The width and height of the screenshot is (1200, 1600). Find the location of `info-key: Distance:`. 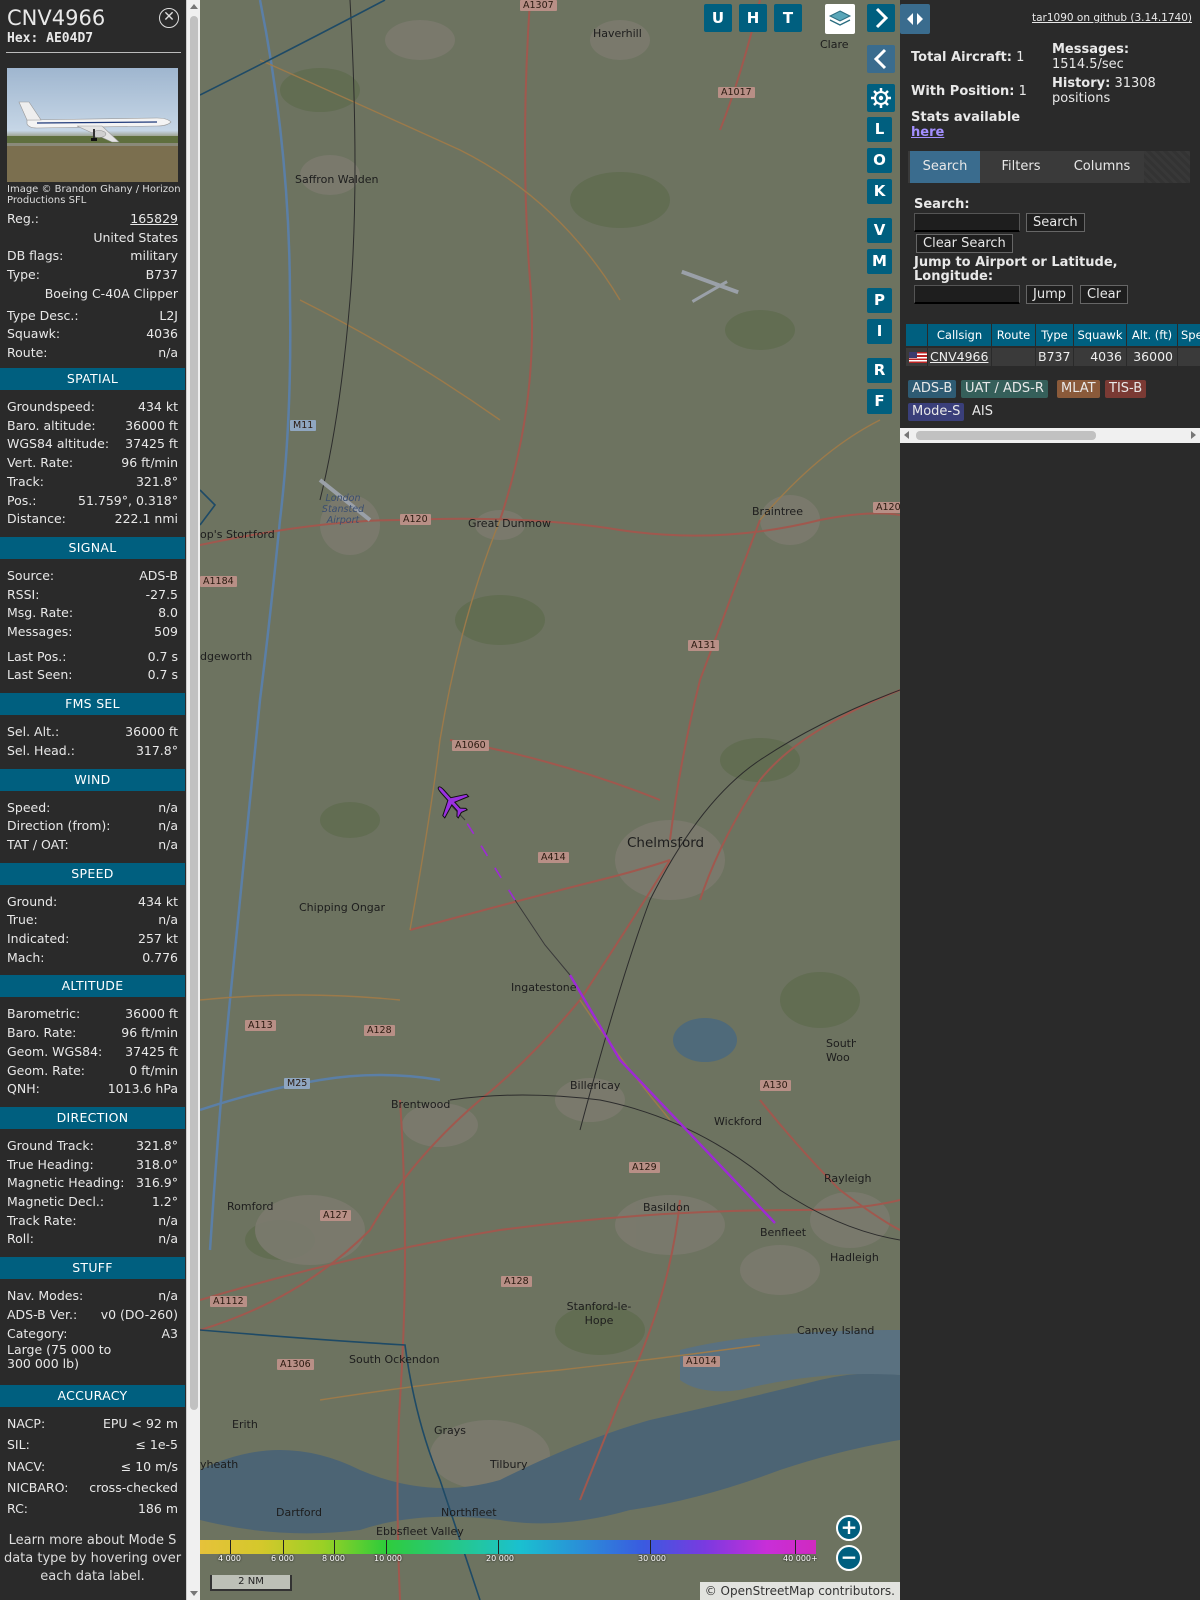

info-key: Distance: is located at coordinates (36, 519).